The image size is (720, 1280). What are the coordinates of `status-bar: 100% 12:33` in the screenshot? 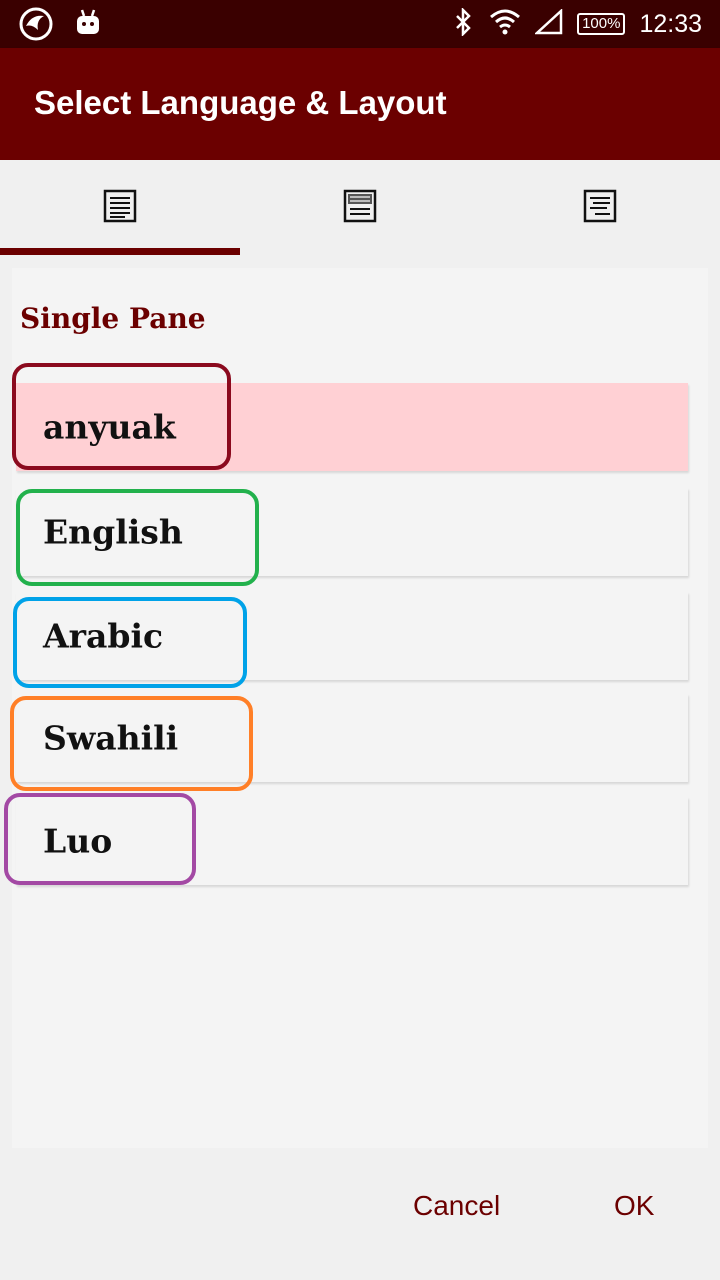 It's located at (360, 24).